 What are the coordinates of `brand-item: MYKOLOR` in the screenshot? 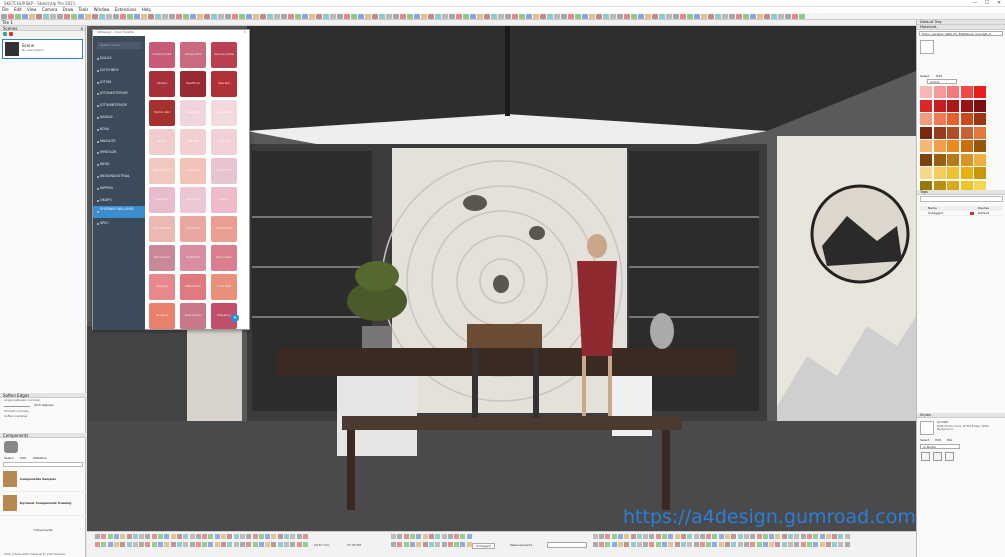 It's located at (119, 153).